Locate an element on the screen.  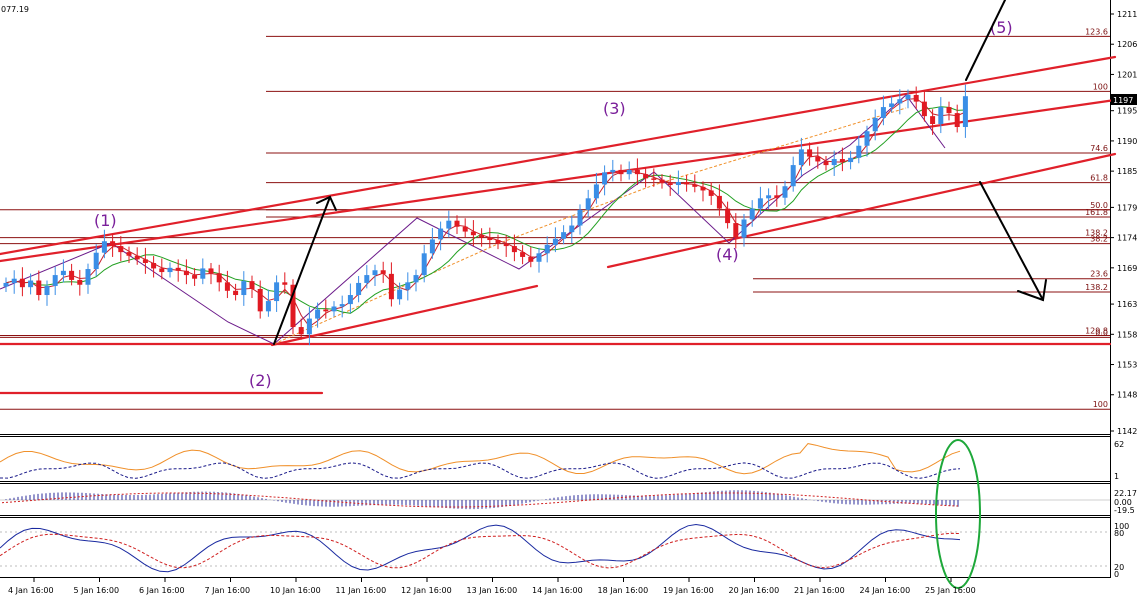
indicator-1-line is located at coordinates (480, 459).